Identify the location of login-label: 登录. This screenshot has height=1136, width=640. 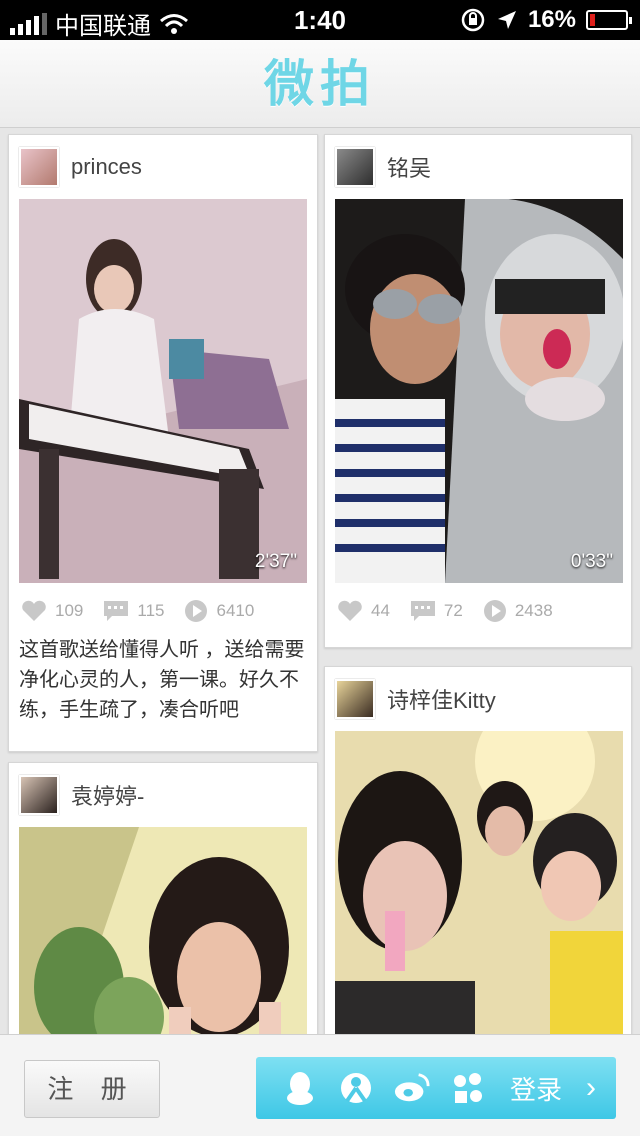
(536, 1088).